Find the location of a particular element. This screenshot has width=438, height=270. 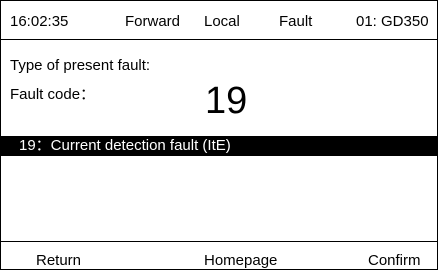

fault-code-label: Fault code： is located at coordinates (53, 94).